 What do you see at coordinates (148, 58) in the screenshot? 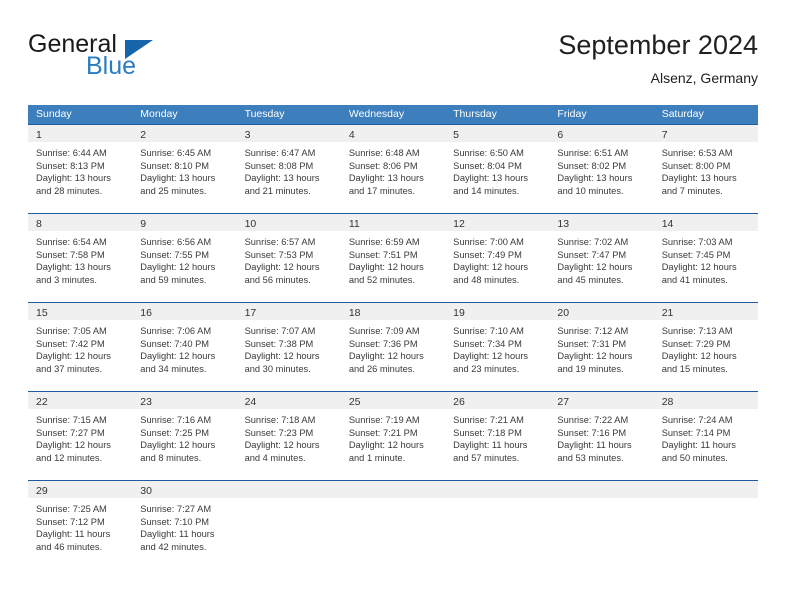
I see `brand-logo: General Blue` at bounding box center [148, 58].